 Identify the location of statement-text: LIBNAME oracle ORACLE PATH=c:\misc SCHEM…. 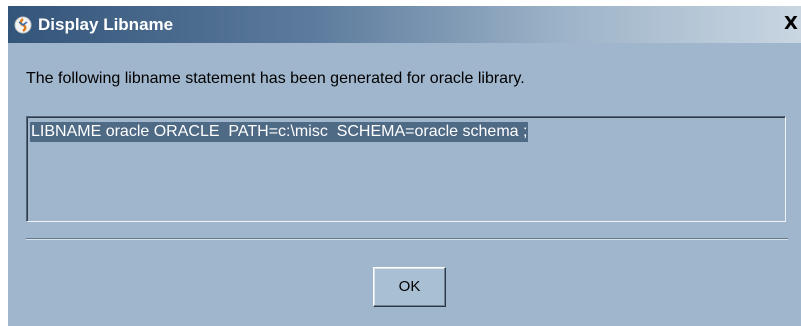
(279, 132).